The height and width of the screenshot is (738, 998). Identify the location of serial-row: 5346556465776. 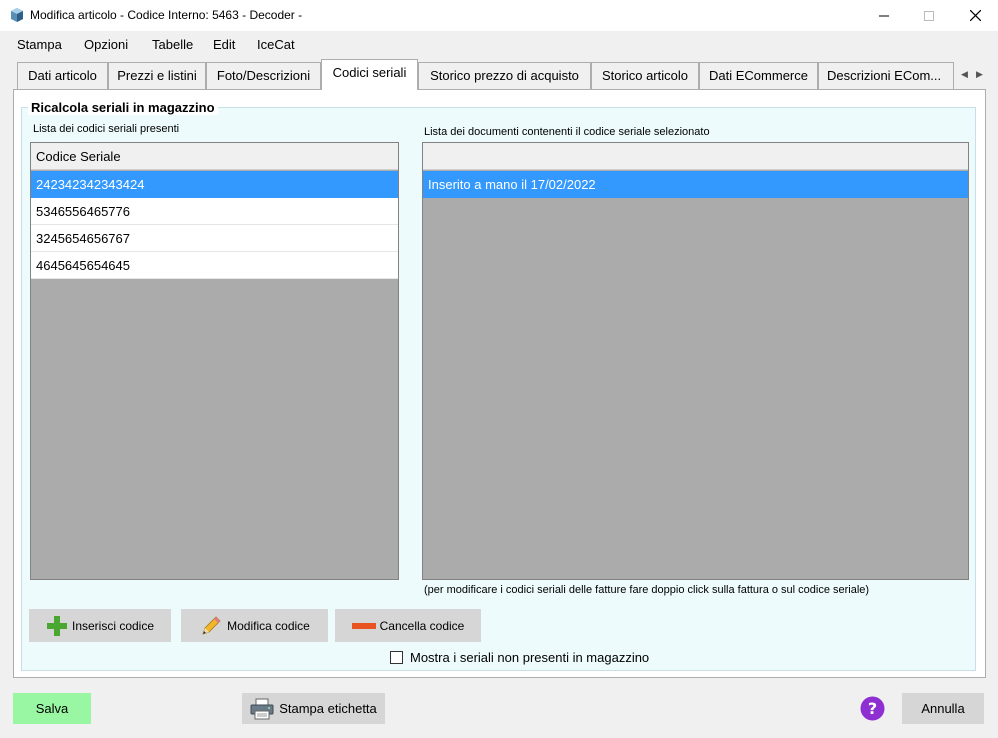
(214, 211).